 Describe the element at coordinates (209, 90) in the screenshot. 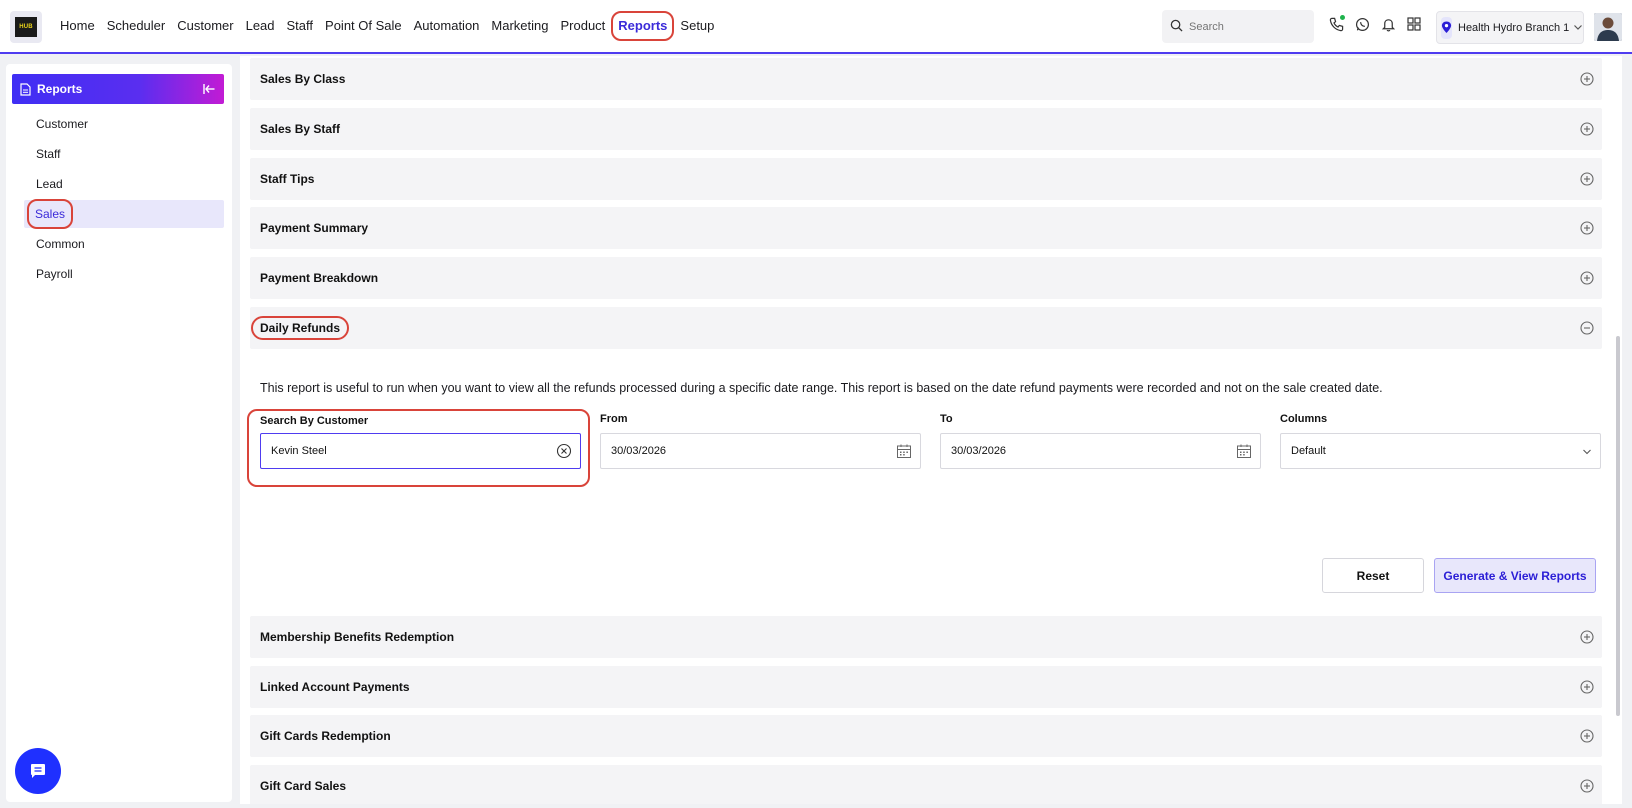

I see `collapse-sidebar-icon` at that location.